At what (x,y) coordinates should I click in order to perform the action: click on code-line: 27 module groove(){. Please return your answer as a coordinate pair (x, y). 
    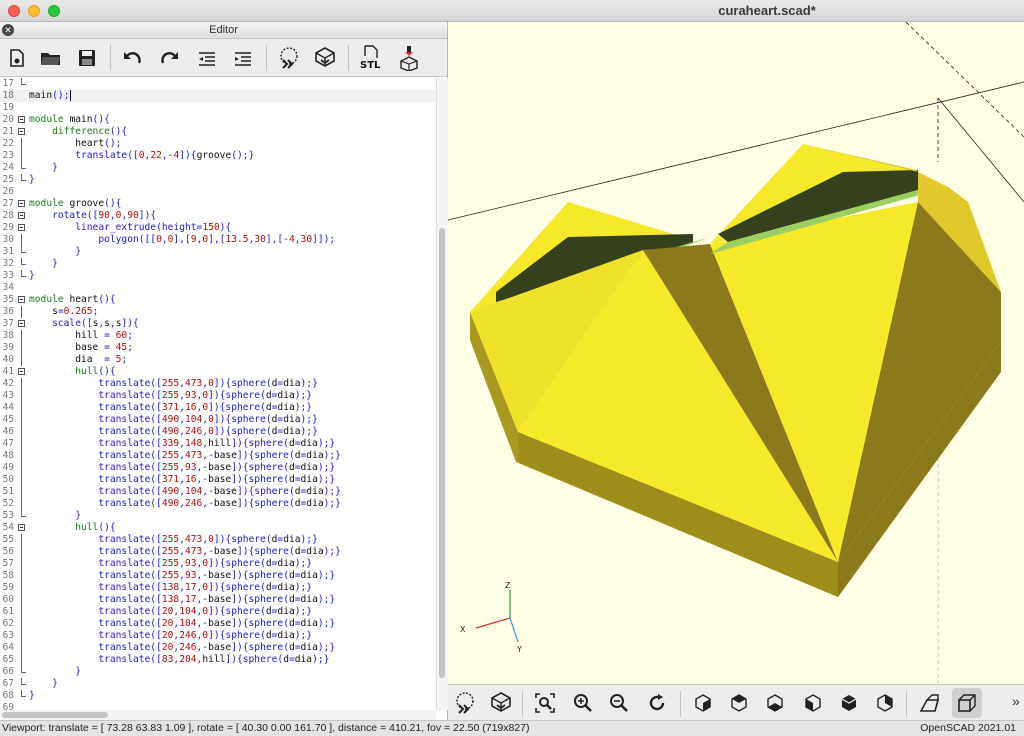
    Looking at the image, I should click on (218, 204).